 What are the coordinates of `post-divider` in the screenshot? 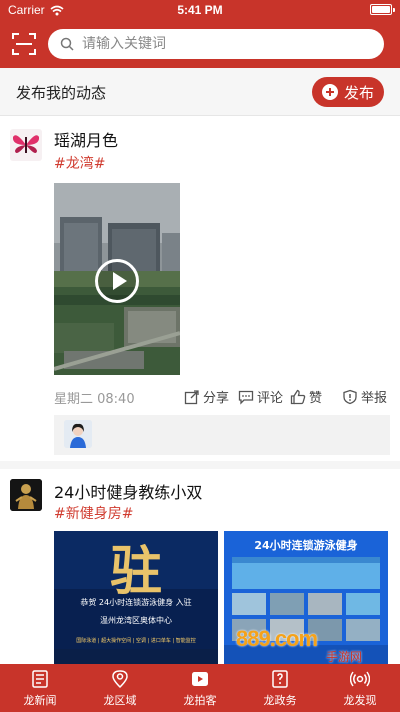 It's located at (200, 465).